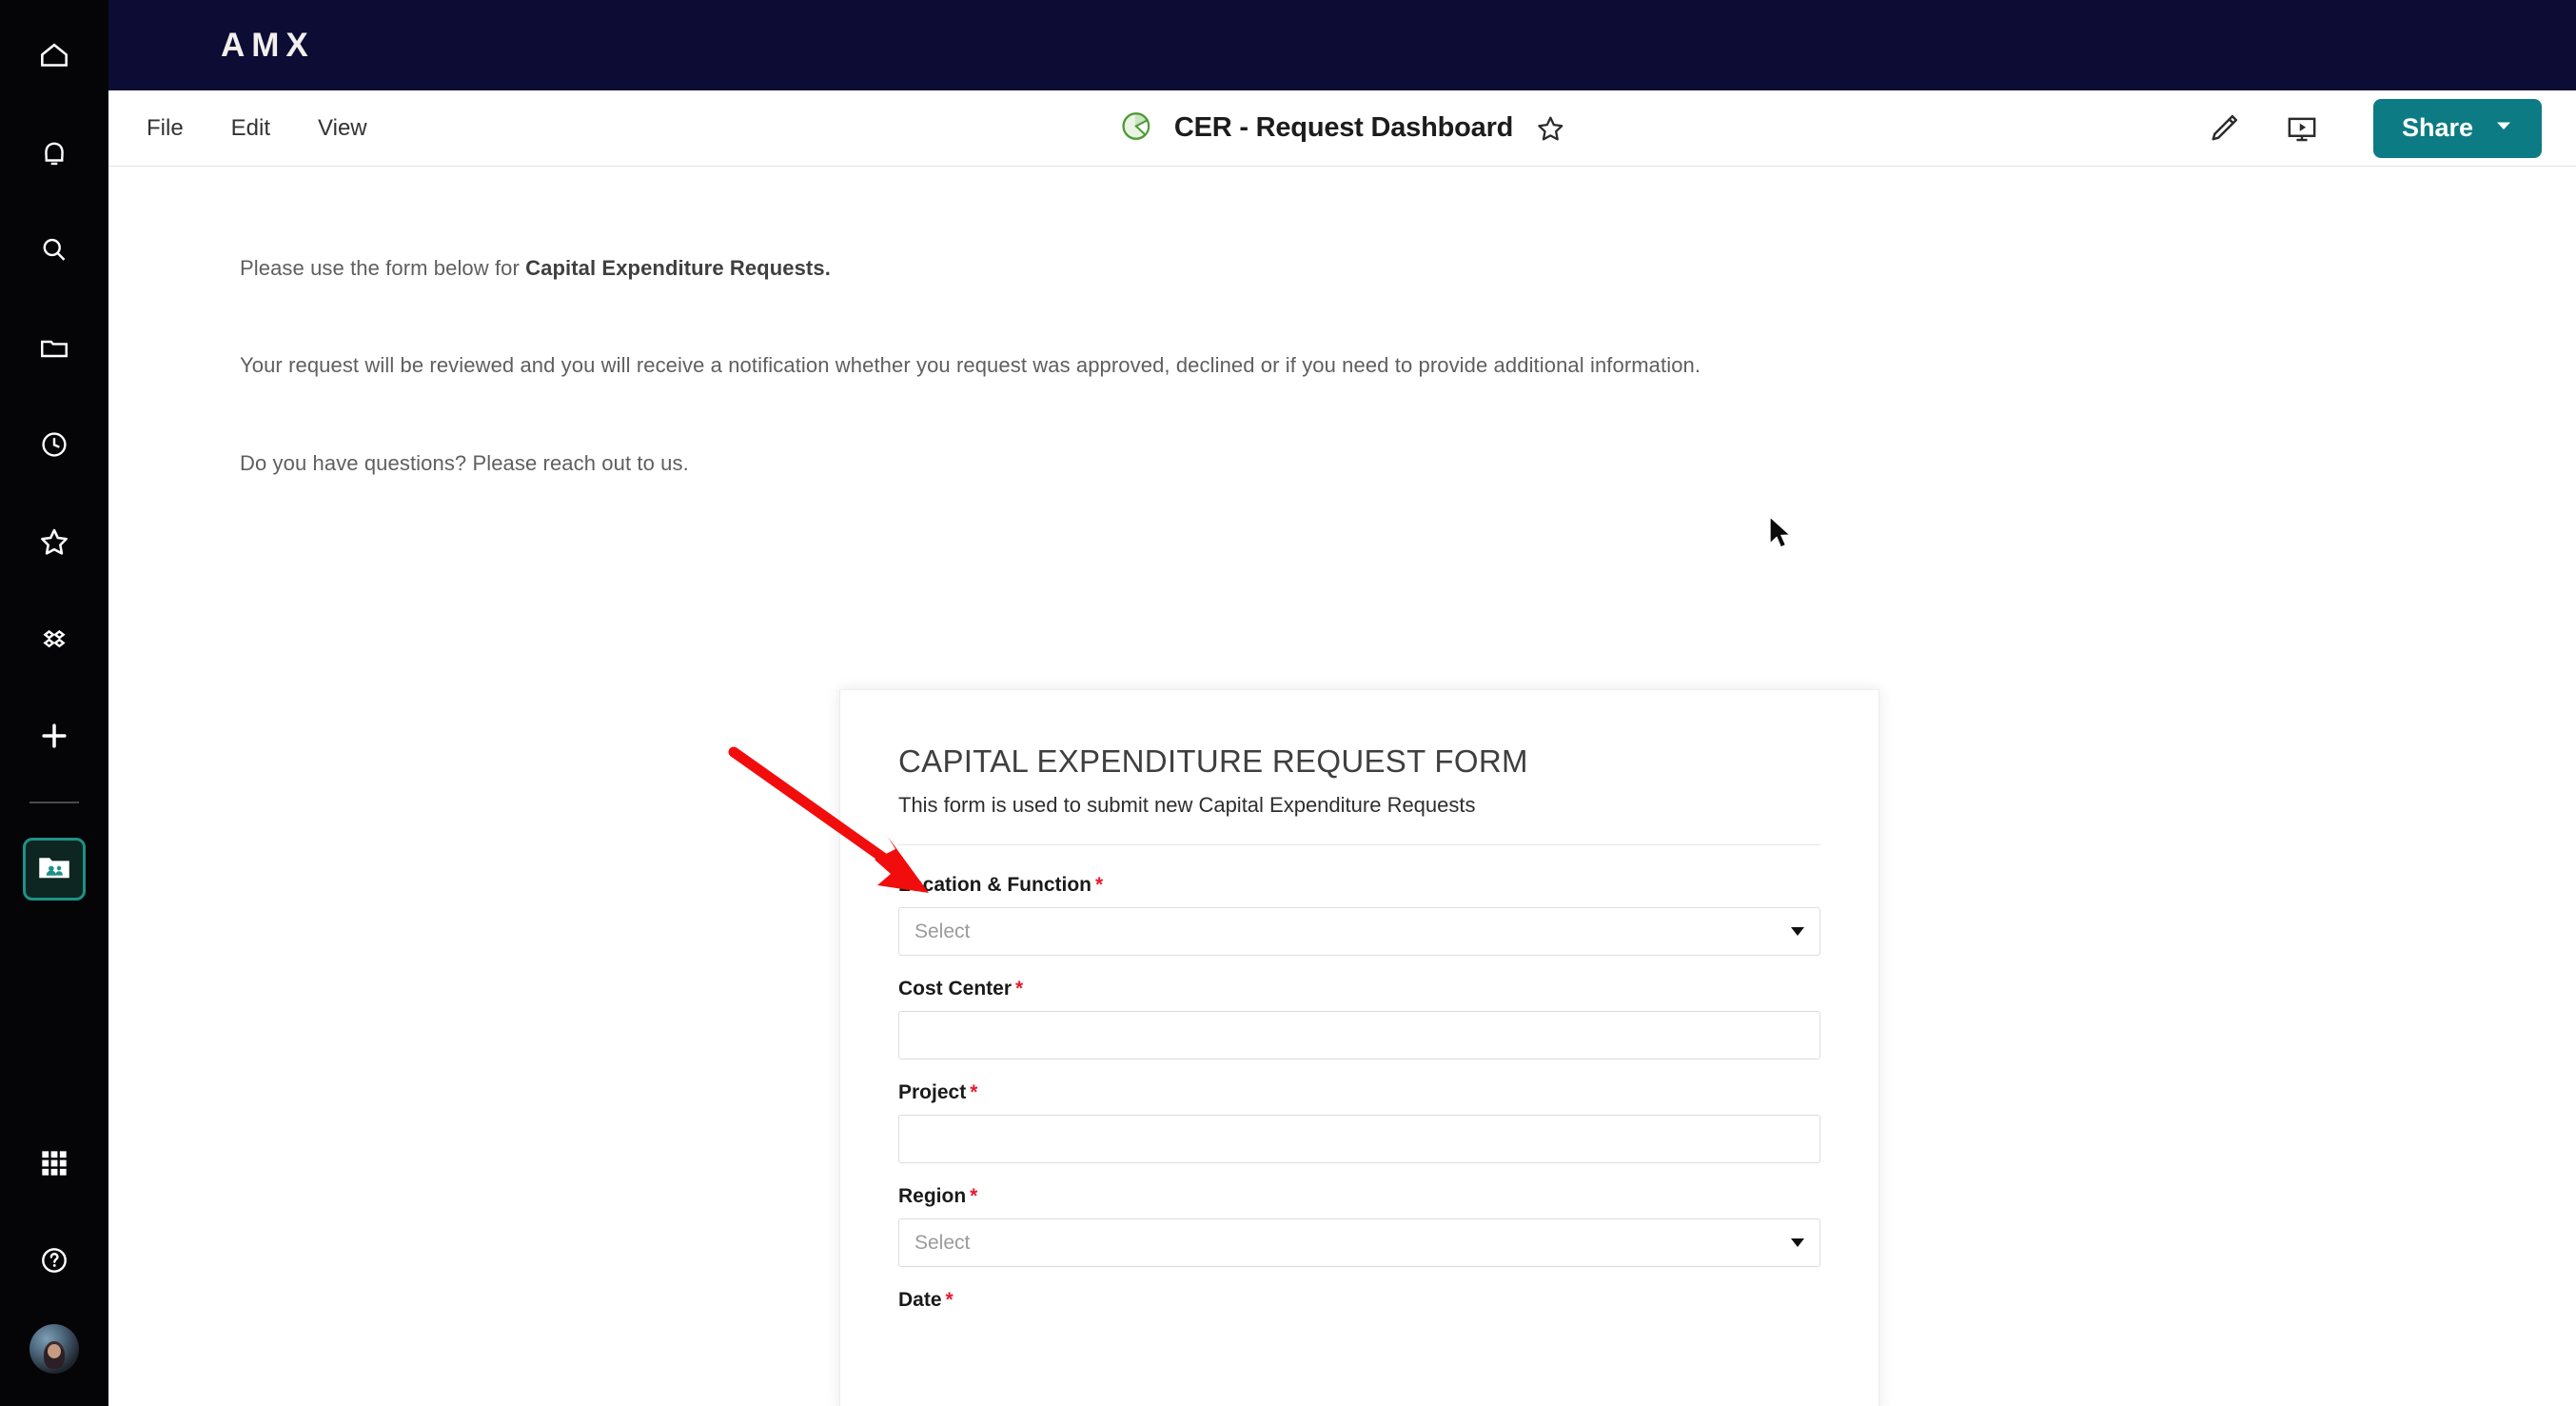 Image resolution: width=2576 pixels, height=1406 pixels. I want to click on rail-divider, so click(54, 802).